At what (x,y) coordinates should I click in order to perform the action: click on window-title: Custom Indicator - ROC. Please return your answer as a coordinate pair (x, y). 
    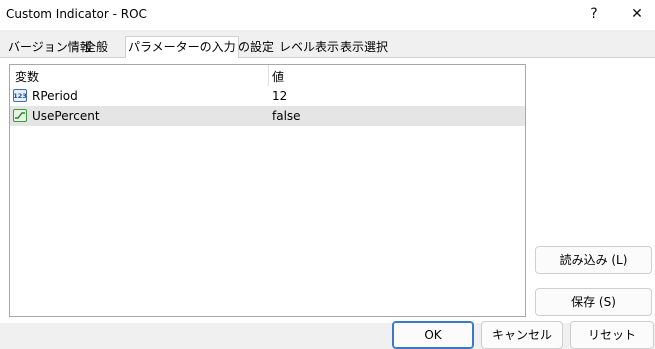
    Looking at the image, I should click on (76, 14).